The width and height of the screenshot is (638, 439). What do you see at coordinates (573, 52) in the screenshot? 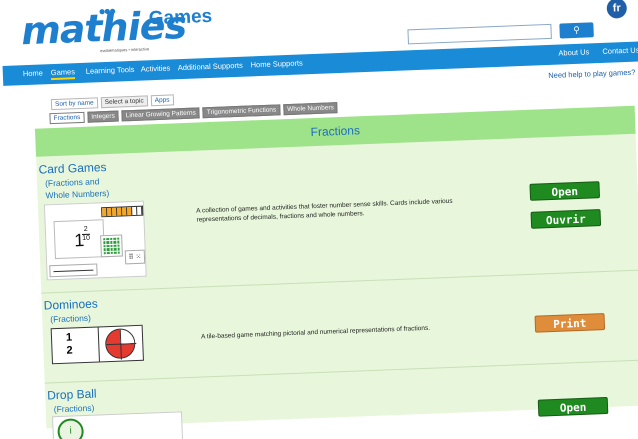
I see `nav-about-us: About Us` at bounding box center [573, 52].